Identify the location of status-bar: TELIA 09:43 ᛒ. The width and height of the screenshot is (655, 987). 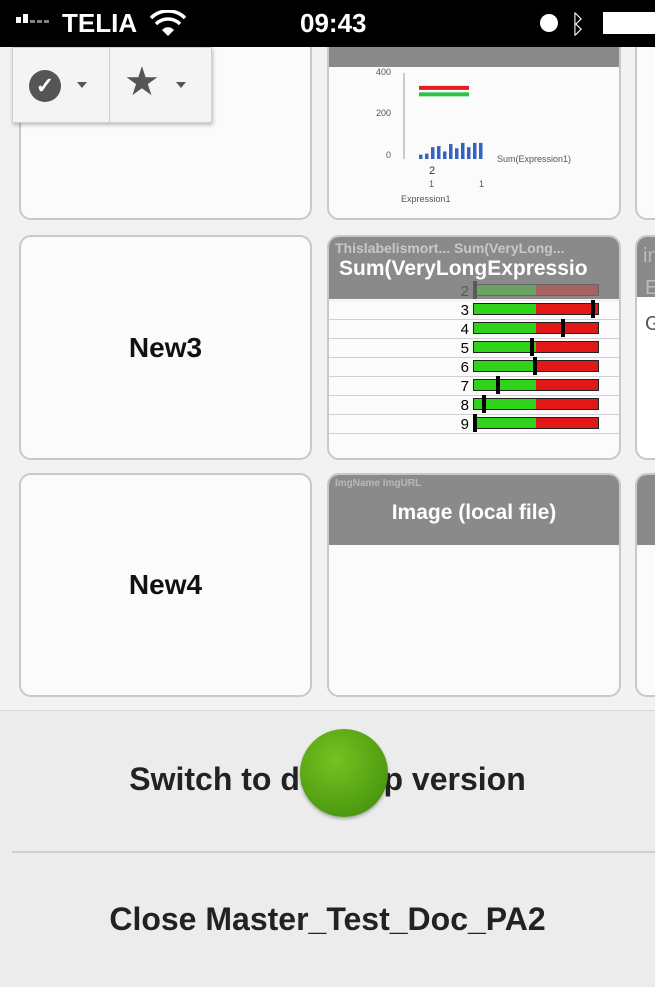
(327, 23).